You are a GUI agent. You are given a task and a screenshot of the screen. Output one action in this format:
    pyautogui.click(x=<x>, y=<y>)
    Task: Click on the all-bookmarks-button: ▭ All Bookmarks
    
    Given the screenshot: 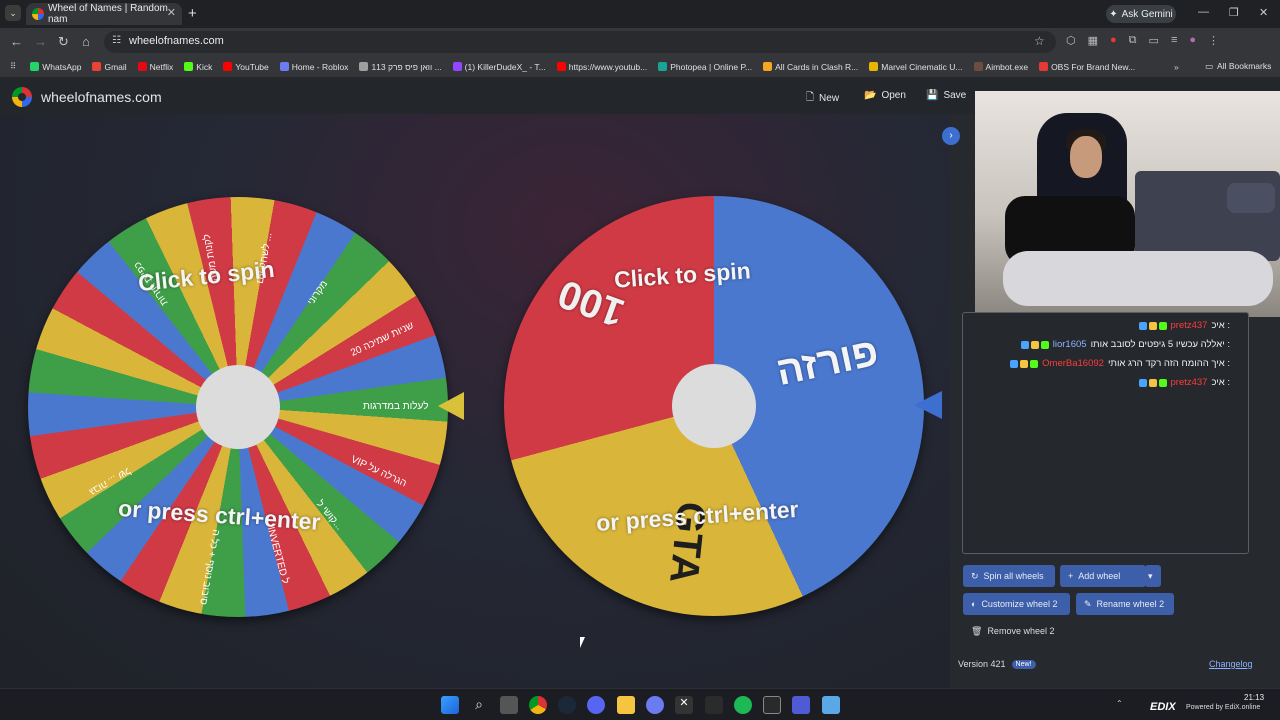 What is the action you would take?
    pyautogui.click(x=1238, y=66)
    